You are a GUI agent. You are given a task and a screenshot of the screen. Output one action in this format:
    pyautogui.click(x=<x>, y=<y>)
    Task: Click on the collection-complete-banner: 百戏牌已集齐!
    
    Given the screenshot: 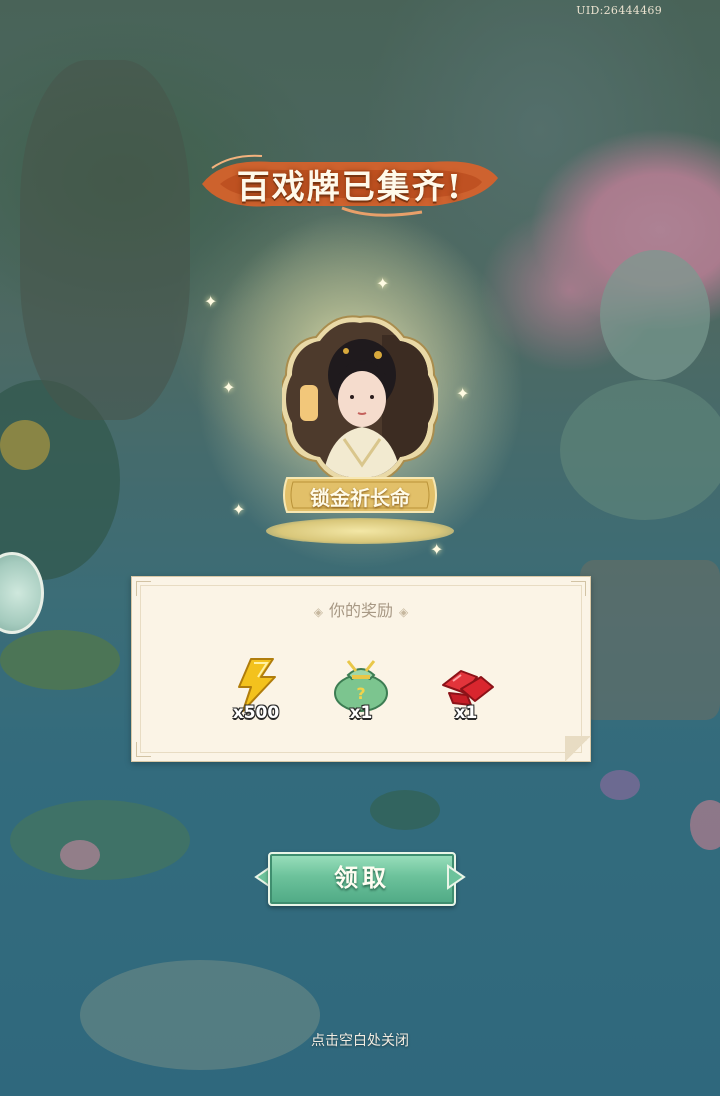 What is the action you would take?
    pyautogui.click(x=350, y=184)
    